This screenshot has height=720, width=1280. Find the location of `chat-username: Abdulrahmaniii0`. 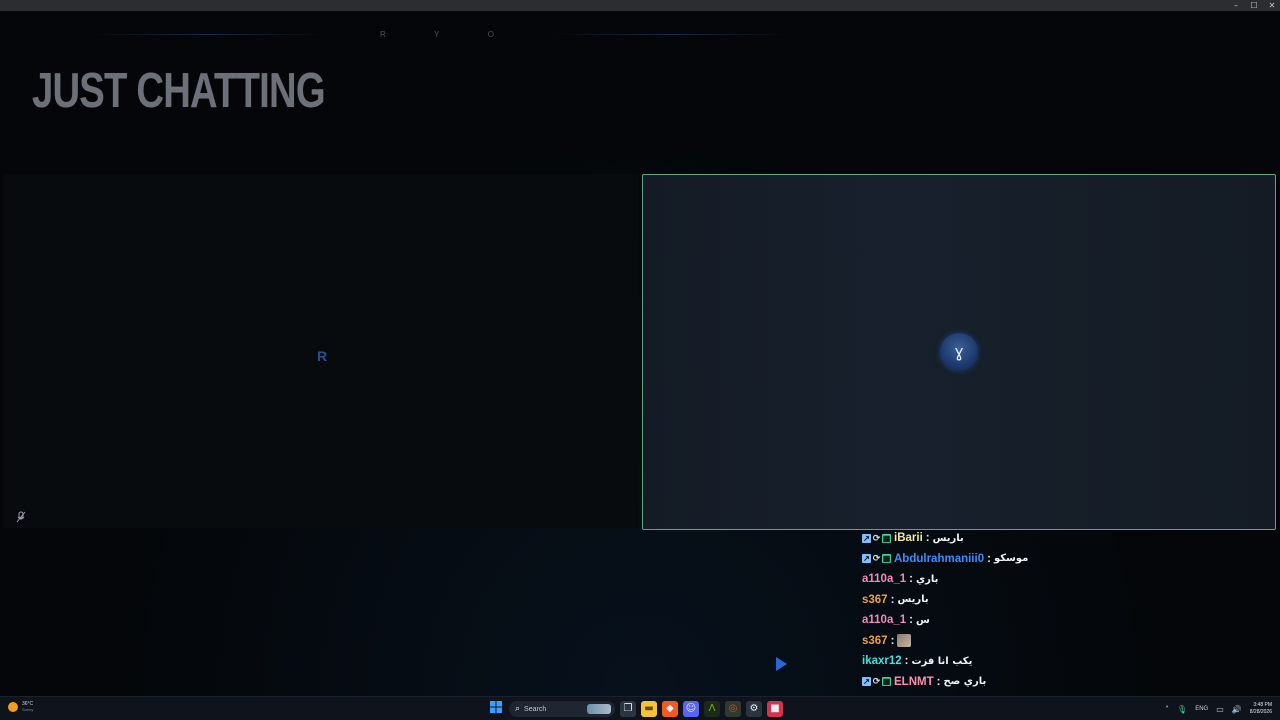

chat-username: Abdulrahmaniii0 is located at coordinates (939, 559).